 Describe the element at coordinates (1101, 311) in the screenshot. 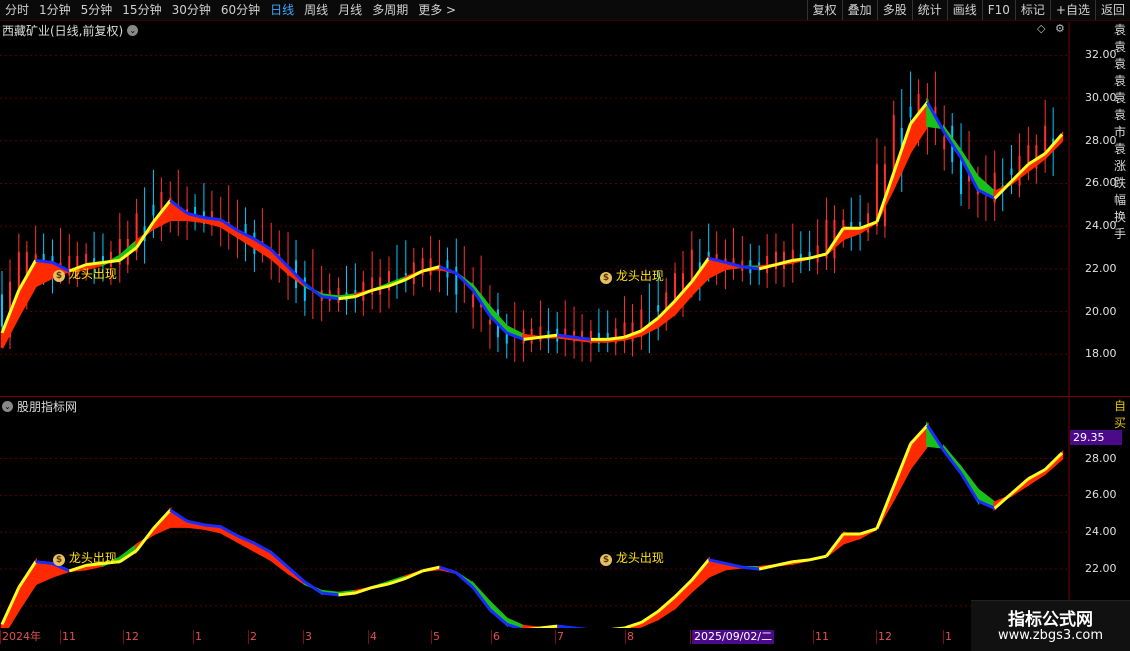

I see `y-tick-label: 20.00` at that location.